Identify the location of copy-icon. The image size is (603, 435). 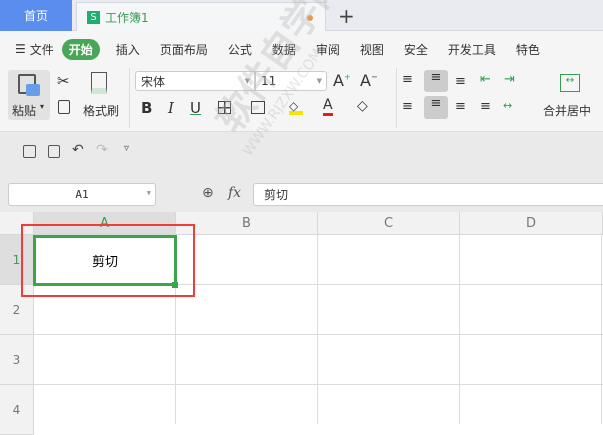
(64, 107).